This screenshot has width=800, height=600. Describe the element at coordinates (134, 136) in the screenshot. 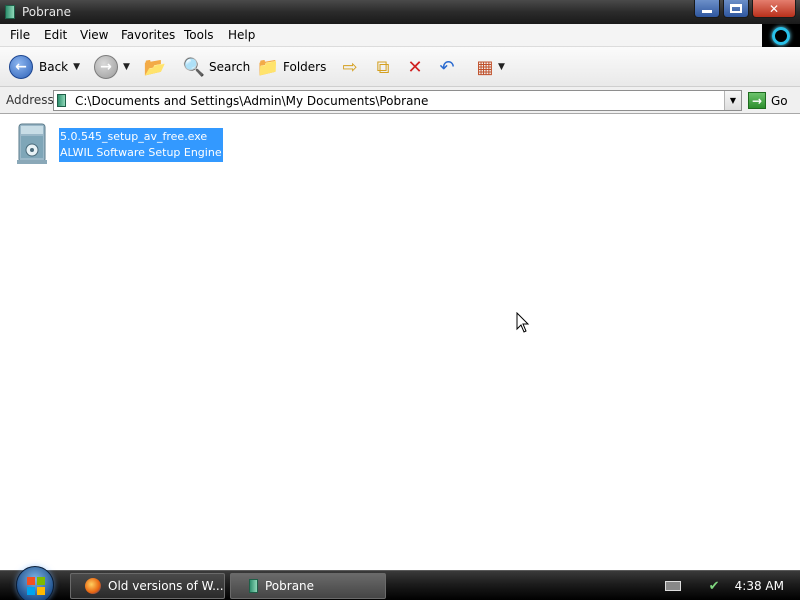

I see `file-name: 5.0.545_setup_av_free.exe` at that location.